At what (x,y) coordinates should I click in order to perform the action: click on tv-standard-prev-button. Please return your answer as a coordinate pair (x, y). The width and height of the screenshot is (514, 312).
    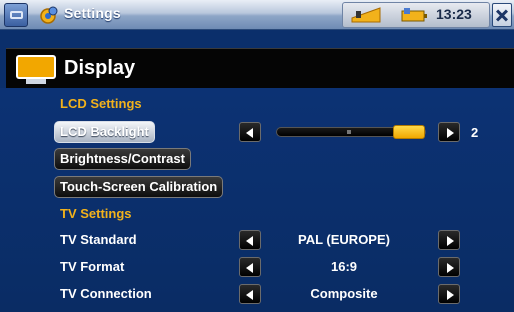
    Looking at the image, I should click on (250, 240).